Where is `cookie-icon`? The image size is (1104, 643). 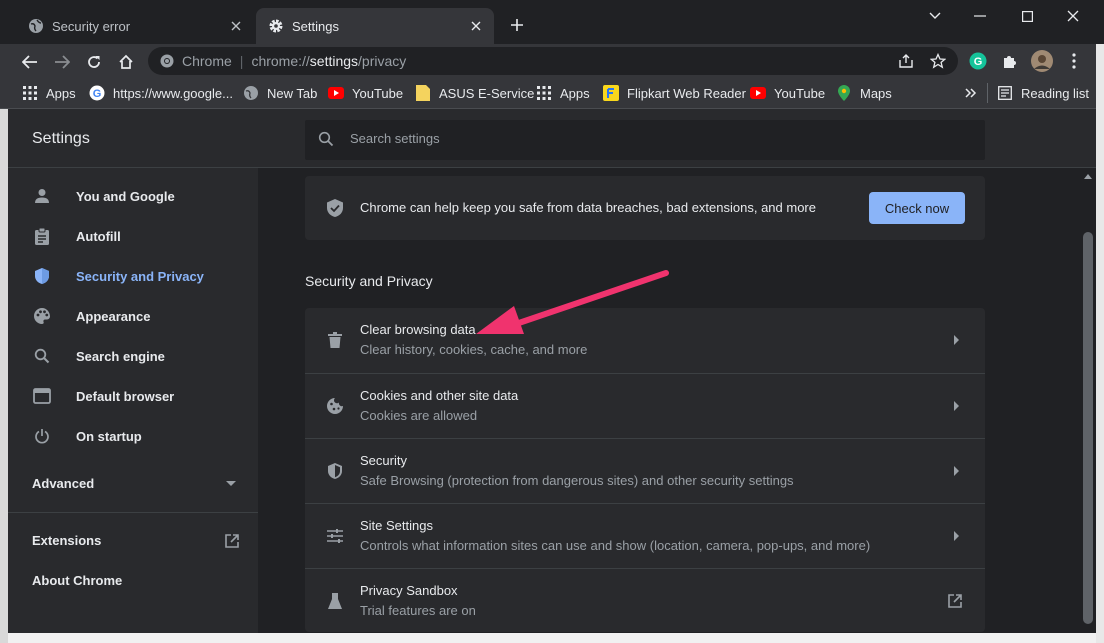 cookie-icon is located at coordinates (335, 406).